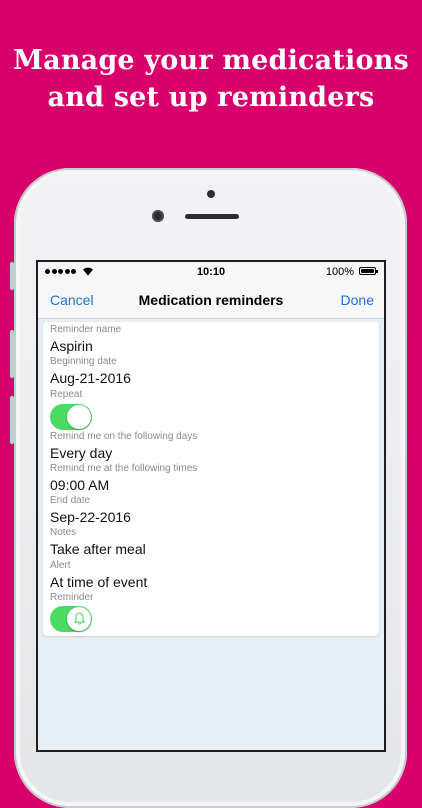 This screenshot has width=422, height=808. Describe the element at coordinates (60, 565) in the screenshot. I see `alert-label: Alert` at that location.